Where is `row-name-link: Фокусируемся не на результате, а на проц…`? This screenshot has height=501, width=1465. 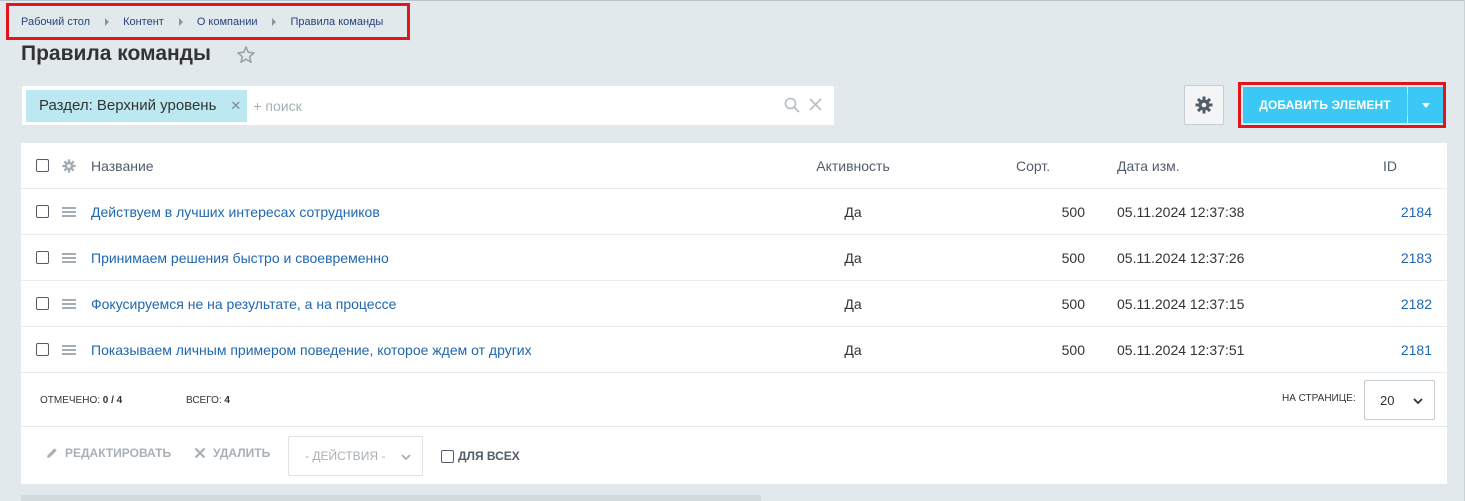
row-name-link: Фокусируемся не на результате, а на проц… is located at coordinates (243, 304).